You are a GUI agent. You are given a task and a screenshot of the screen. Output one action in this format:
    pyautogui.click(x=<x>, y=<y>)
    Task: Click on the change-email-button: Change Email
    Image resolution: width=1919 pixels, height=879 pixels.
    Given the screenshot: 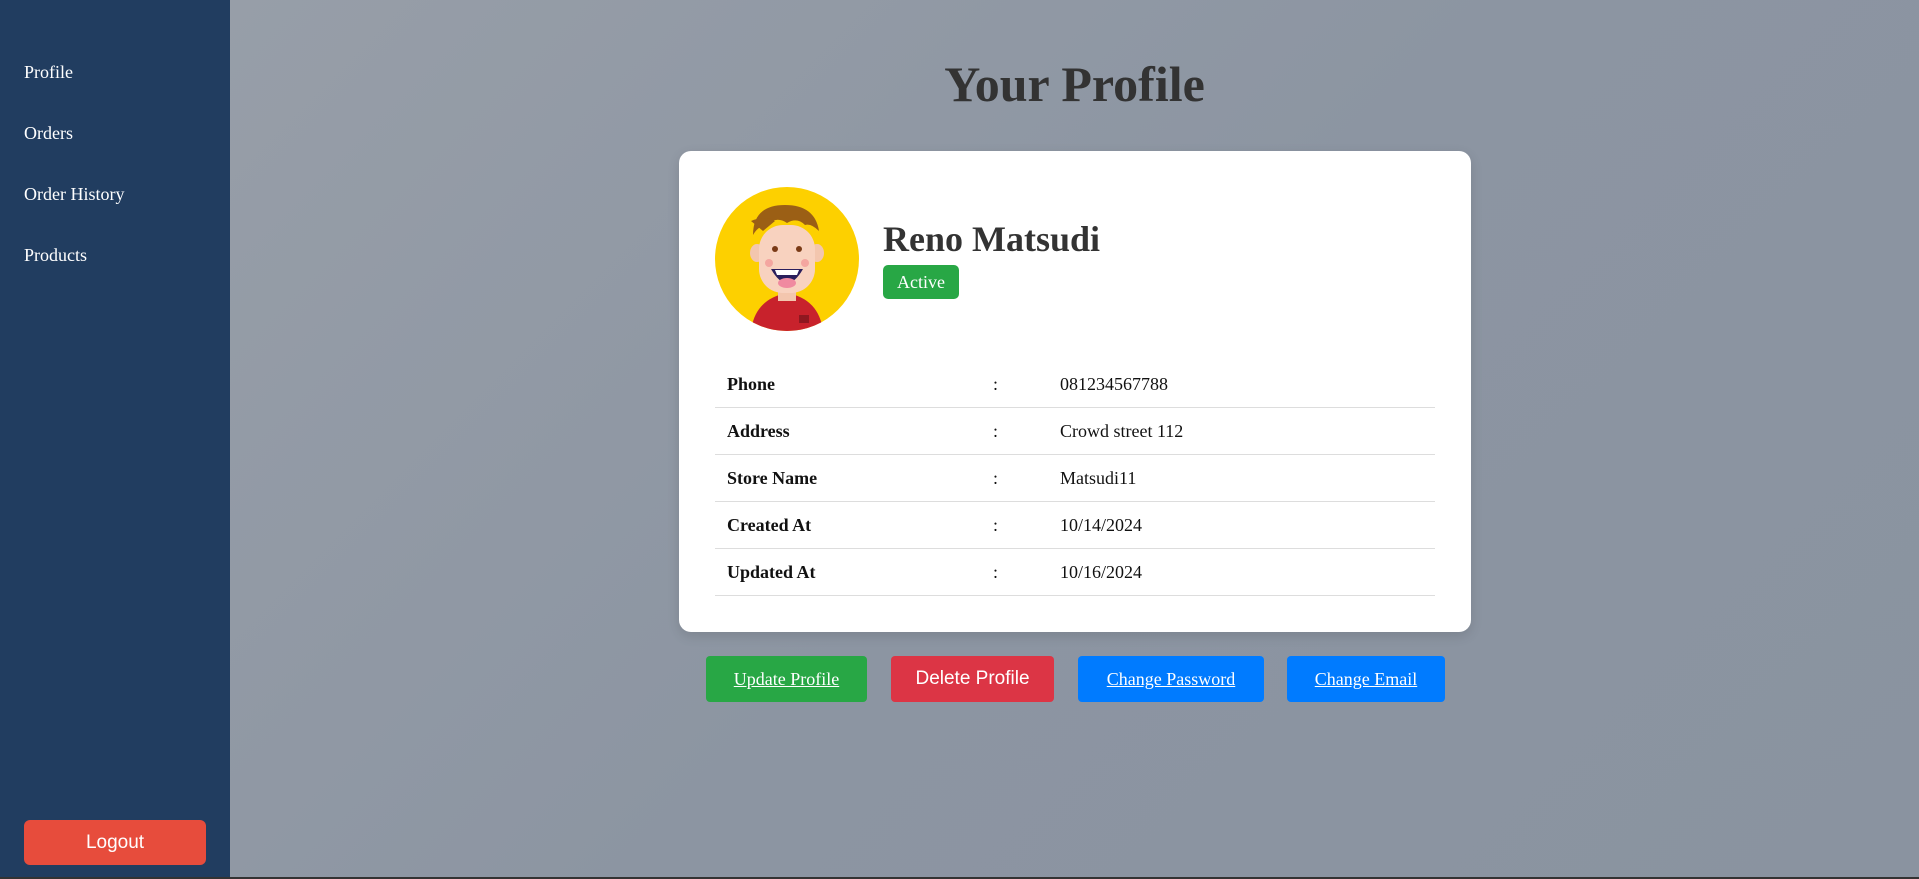 What is the action you would take?
    pyautogui.click(x=1366, y=679)
    